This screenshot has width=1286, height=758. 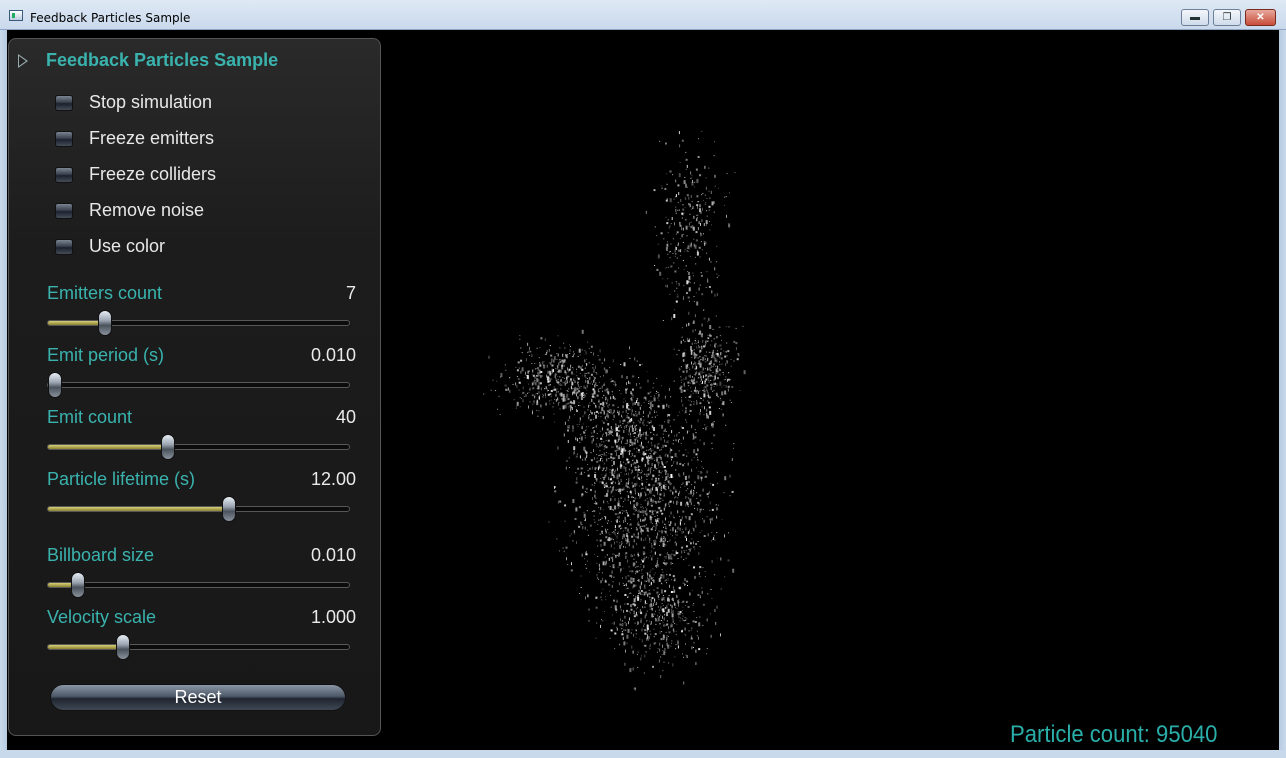 I want to click on slider-value-emitters-count: 7, so click(x=350, y=293).